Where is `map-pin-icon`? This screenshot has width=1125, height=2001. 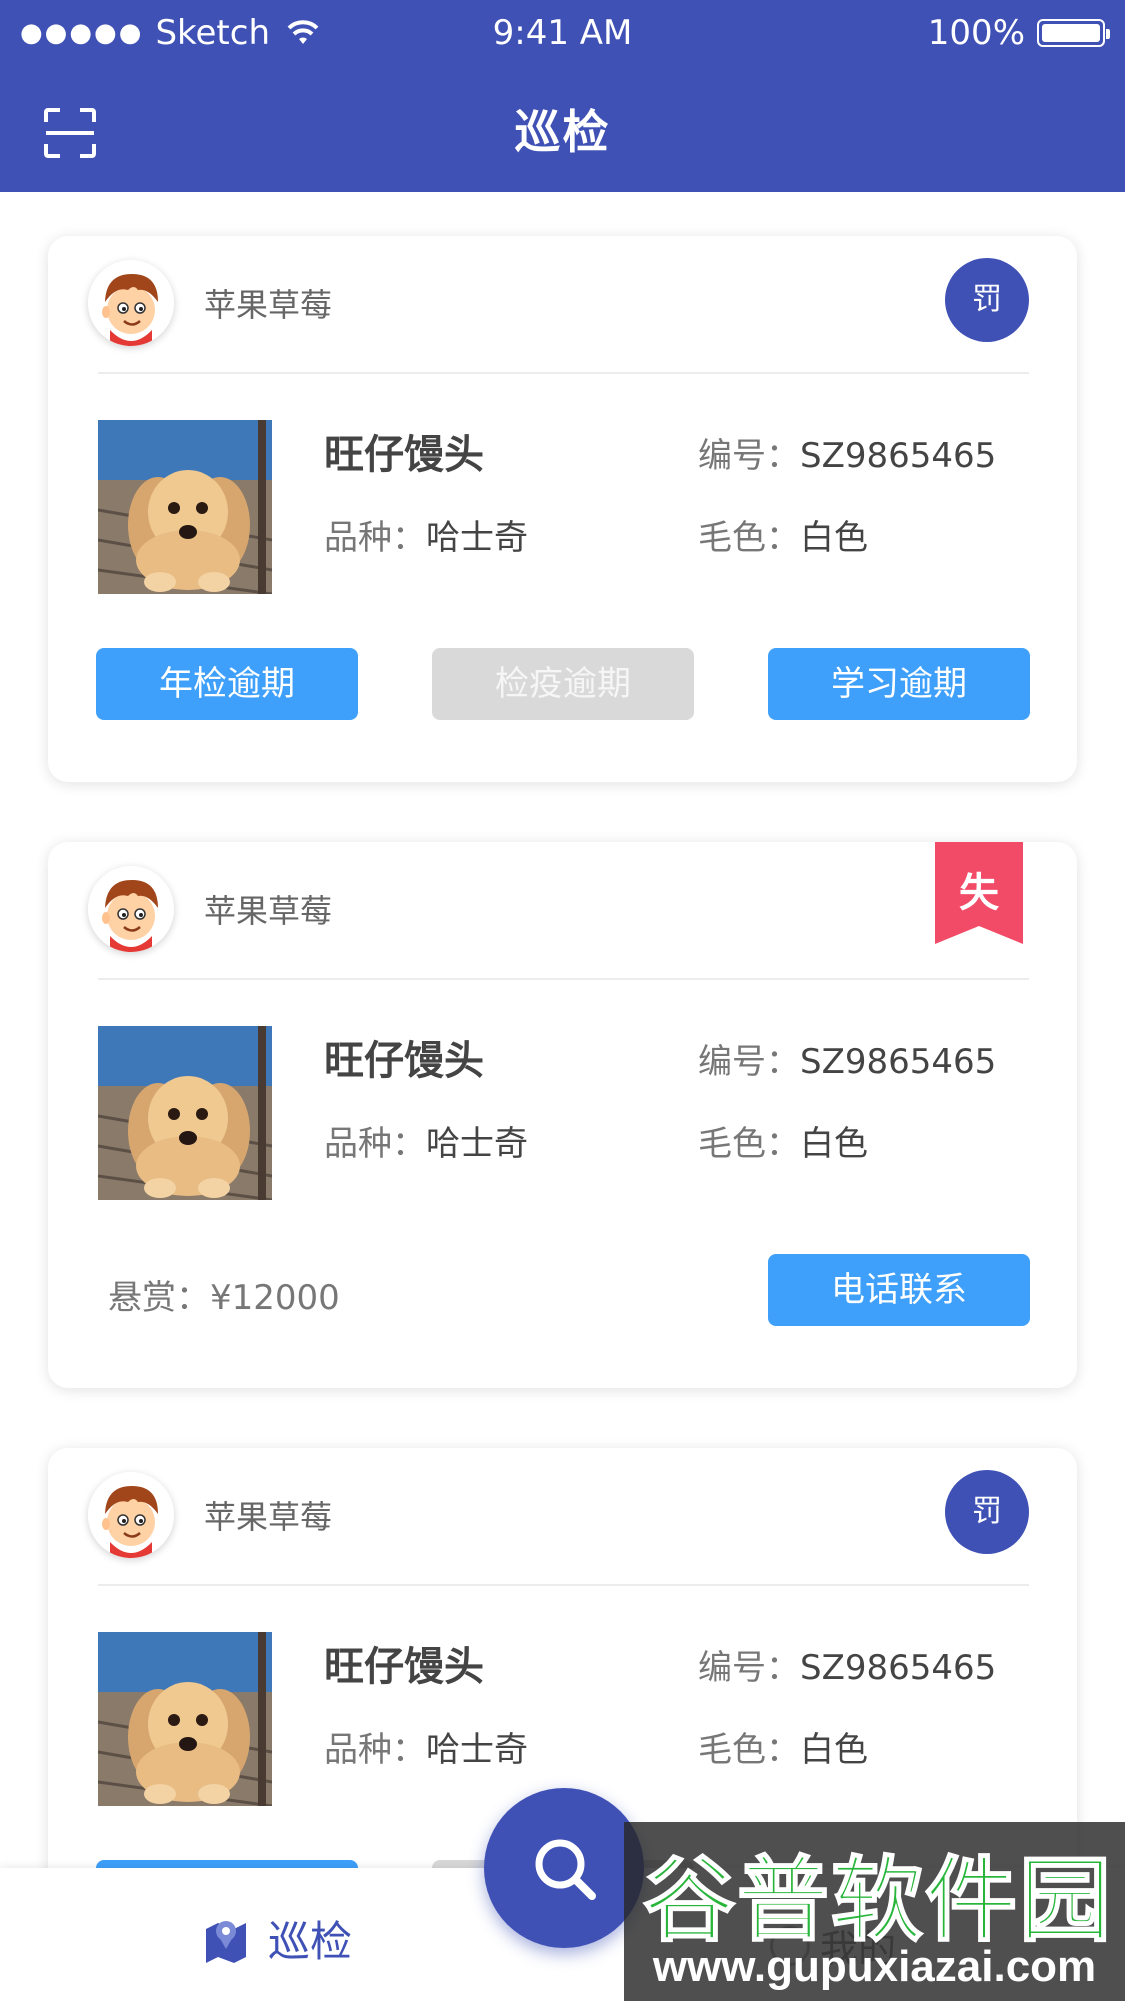
map-pin-icon is located at coordinates (226, 1941).